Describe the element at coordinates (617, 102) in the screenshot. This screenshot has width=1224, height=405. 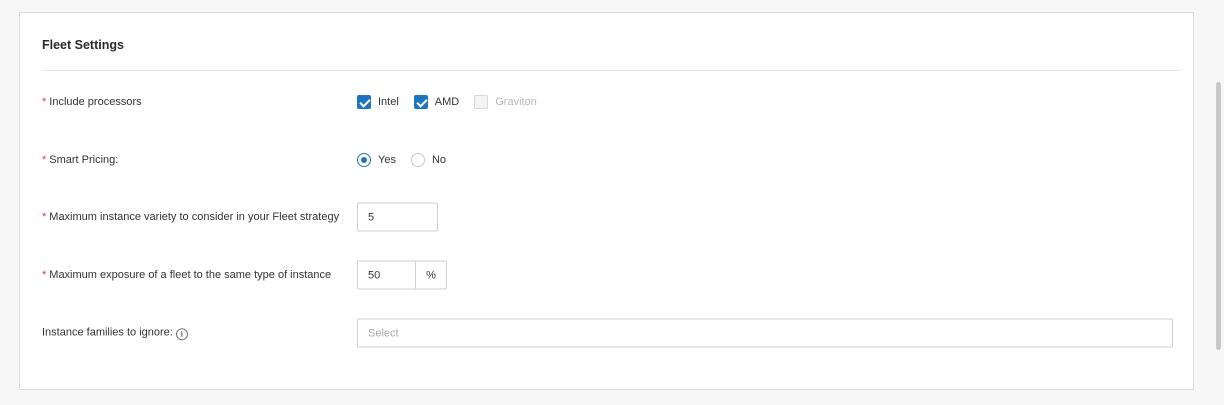
I see `include-processors-row: * Include processors Intel AMD Graviton` at that location.